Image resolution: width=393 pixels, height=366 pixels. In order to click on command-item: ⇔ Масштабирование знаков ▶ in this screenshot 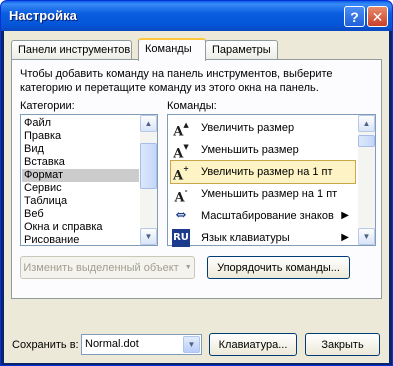, I will do `click(263, 216)`.